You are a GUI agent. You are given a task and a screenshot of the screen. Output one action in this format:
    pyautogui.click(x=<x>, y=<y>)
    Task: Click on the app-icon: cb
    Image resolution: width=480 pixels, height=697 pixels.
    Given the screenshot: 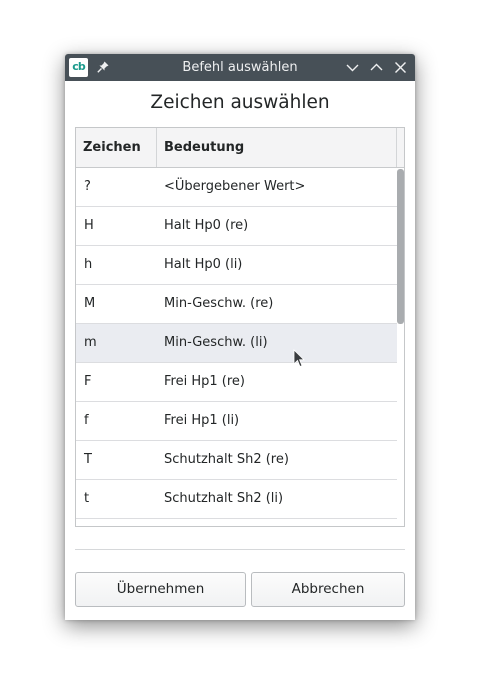 What is the action you would take?
    pyautogui.click(x=78, y=67)
    